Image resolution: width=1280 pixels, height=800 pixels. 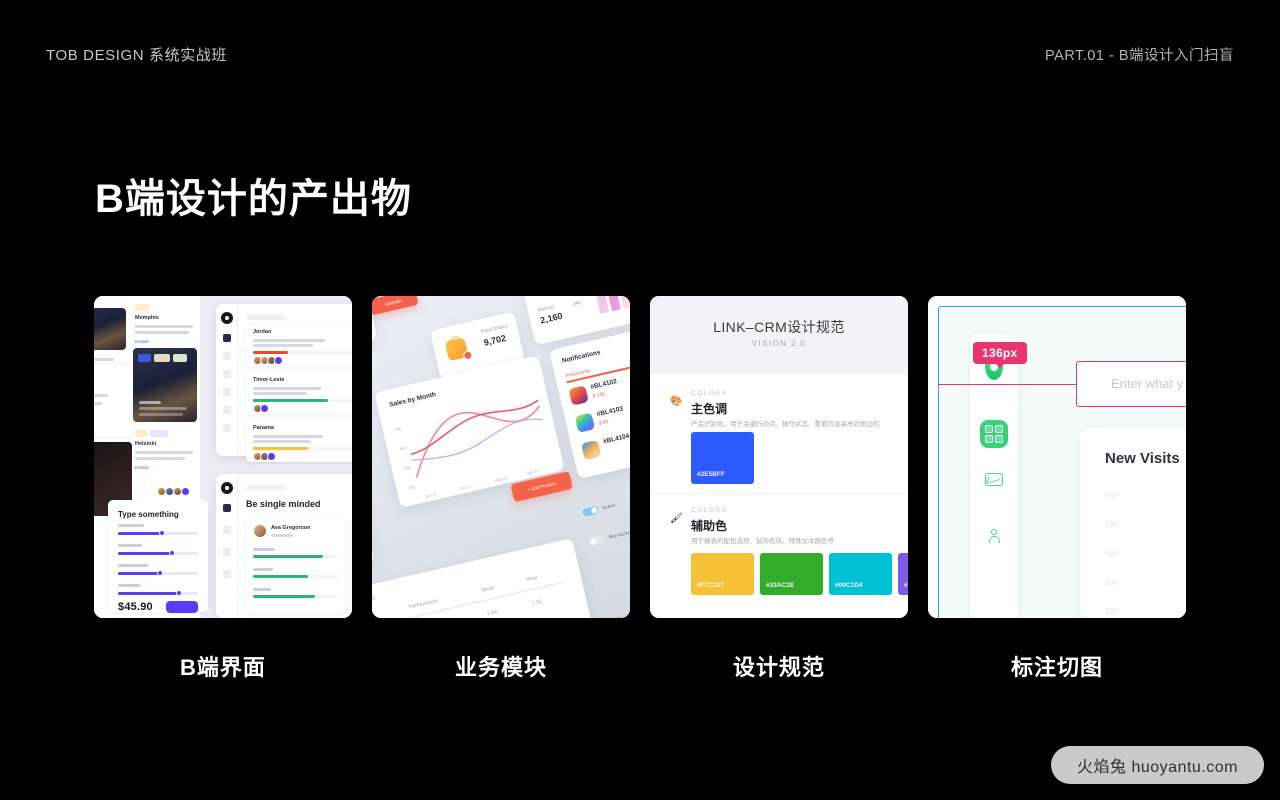 I want to click on travel-card-title: Helsinki, so click(x=146, y=444).